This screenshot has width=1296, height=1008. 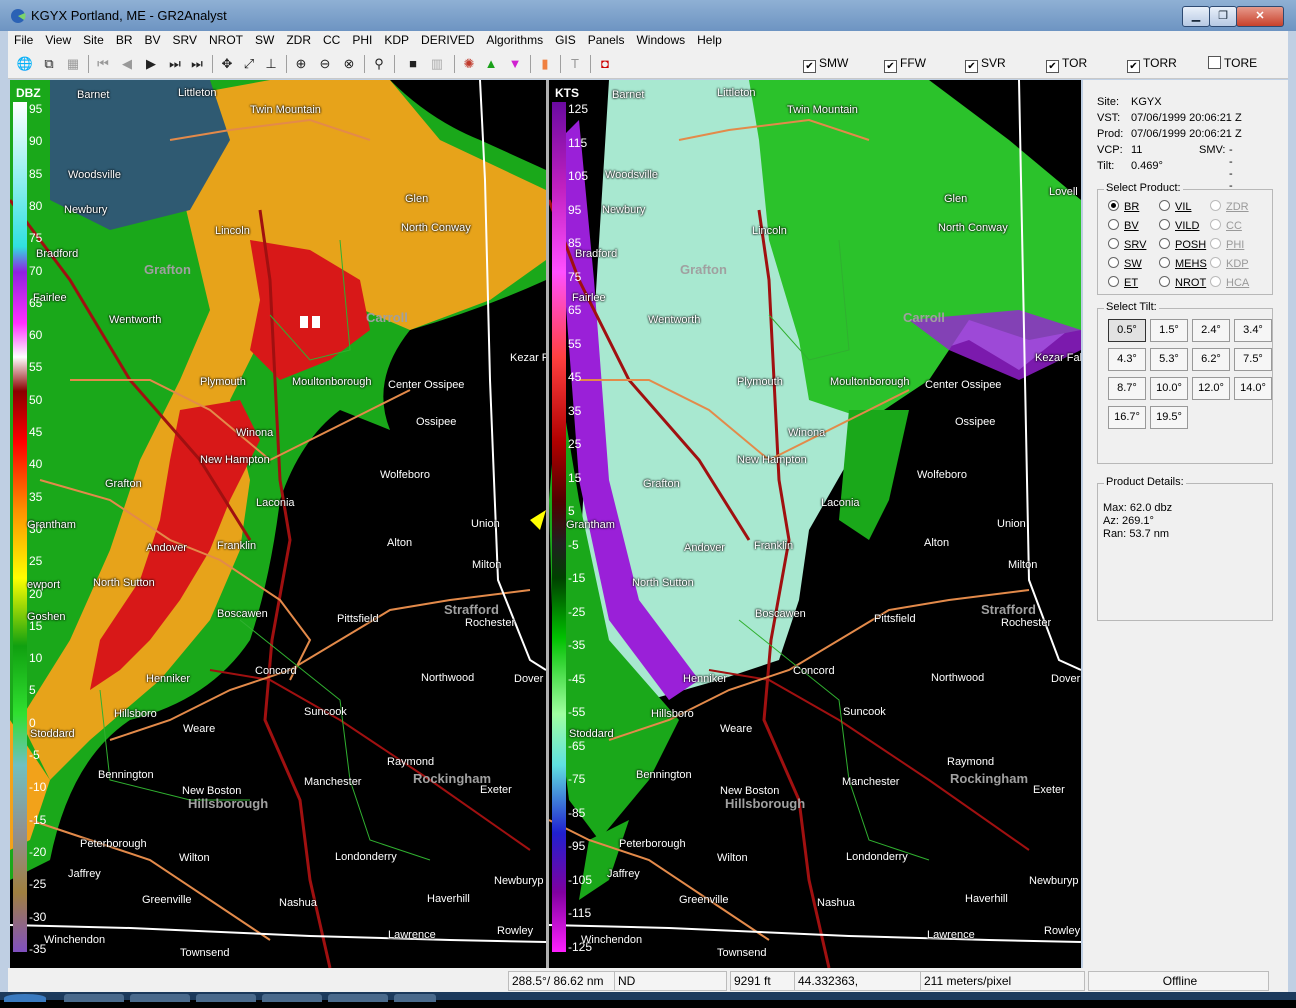 What do you see at coordinates (1182, 244) in the screenshot?
I see `product-radio-posh: POSH` at bounding box center [1182, 244].